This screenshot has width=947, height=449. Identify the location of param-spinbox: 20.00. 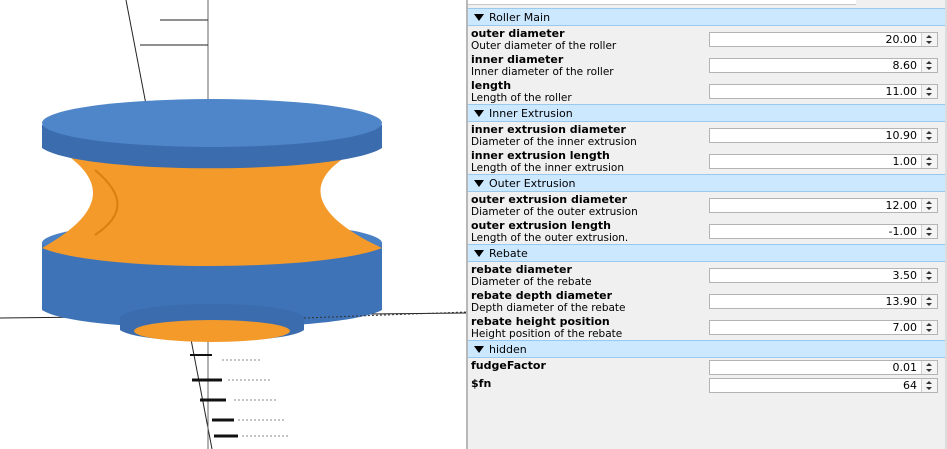
(823, 39).